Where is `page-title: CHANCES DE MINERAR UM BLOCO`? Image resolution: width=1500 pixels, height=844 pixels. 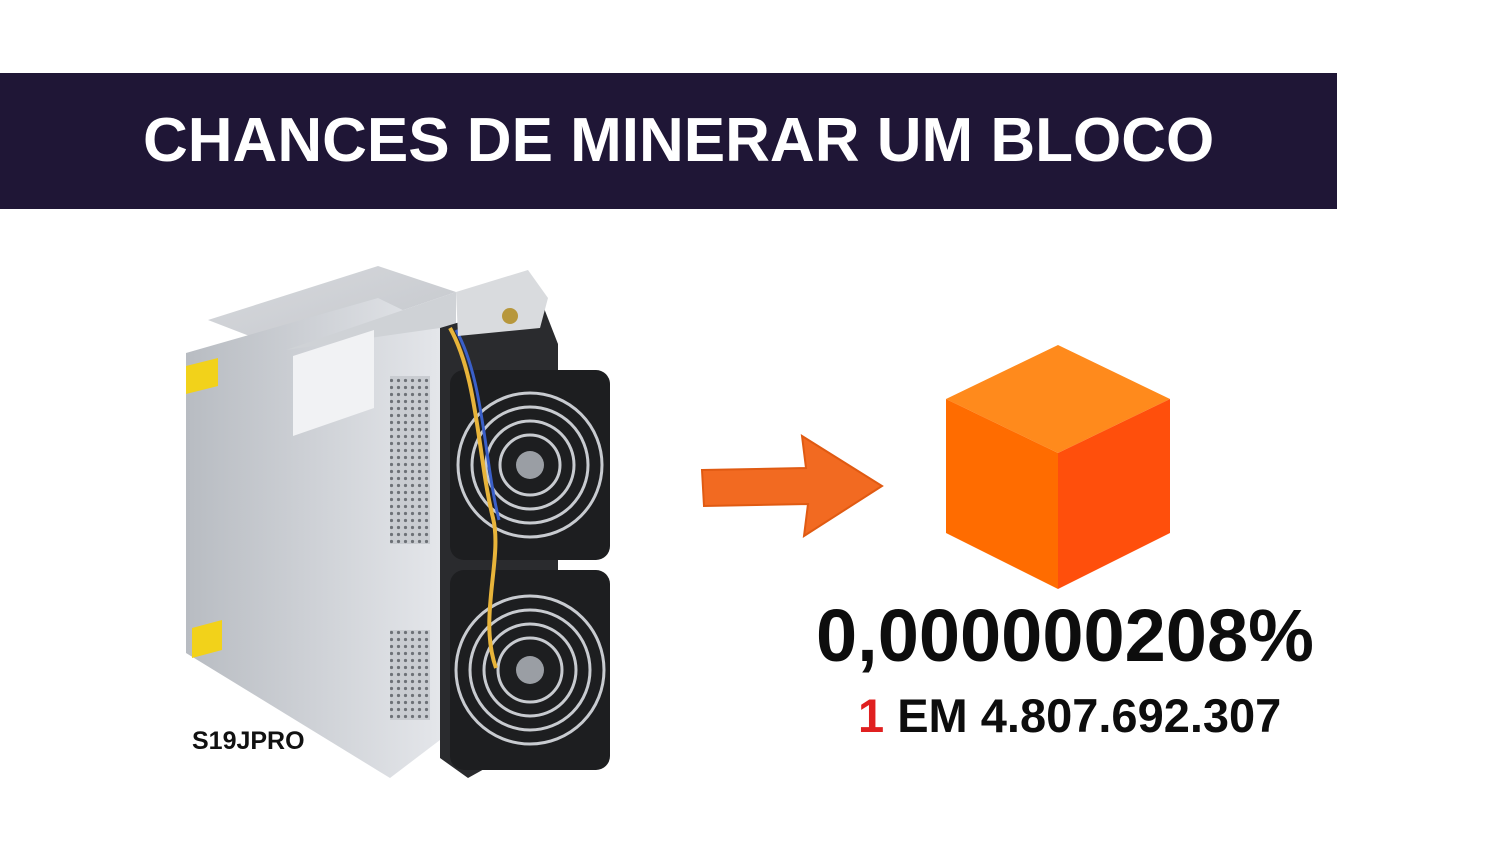
page-title: CHANCES DE MINERAR UM BLOCO is located at coordinates (679, 140).